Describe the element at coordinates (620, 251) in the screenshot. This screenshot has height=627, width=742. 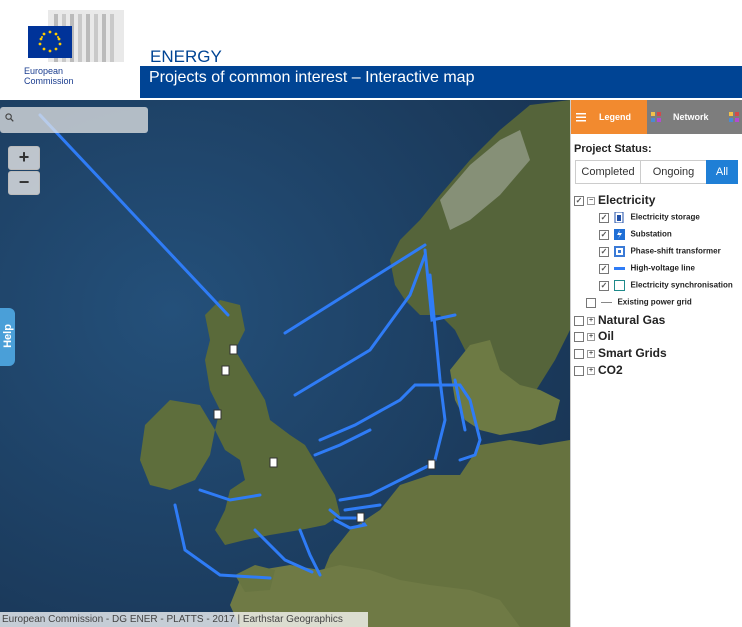
I see `phase-shift-icon` at that location.